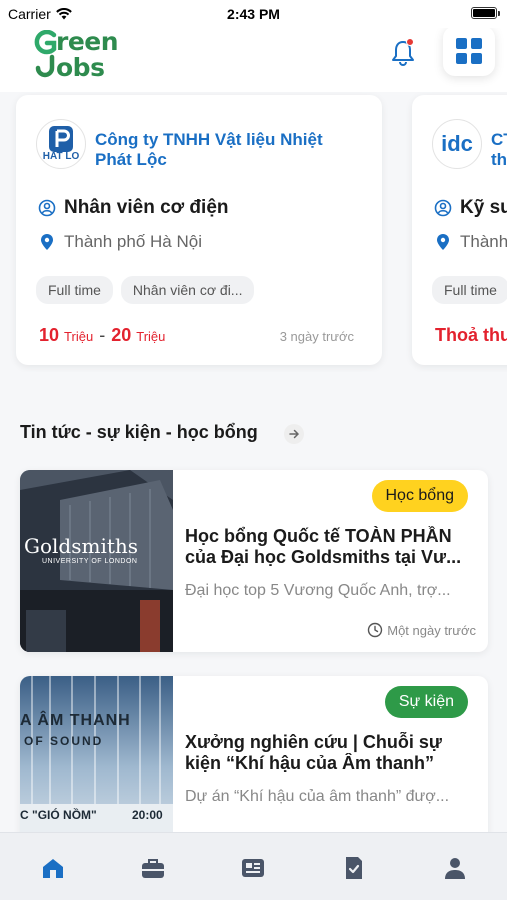 This screenshot has height=900, width=507. I want to click on grid-menu-button, so click(469, 51).